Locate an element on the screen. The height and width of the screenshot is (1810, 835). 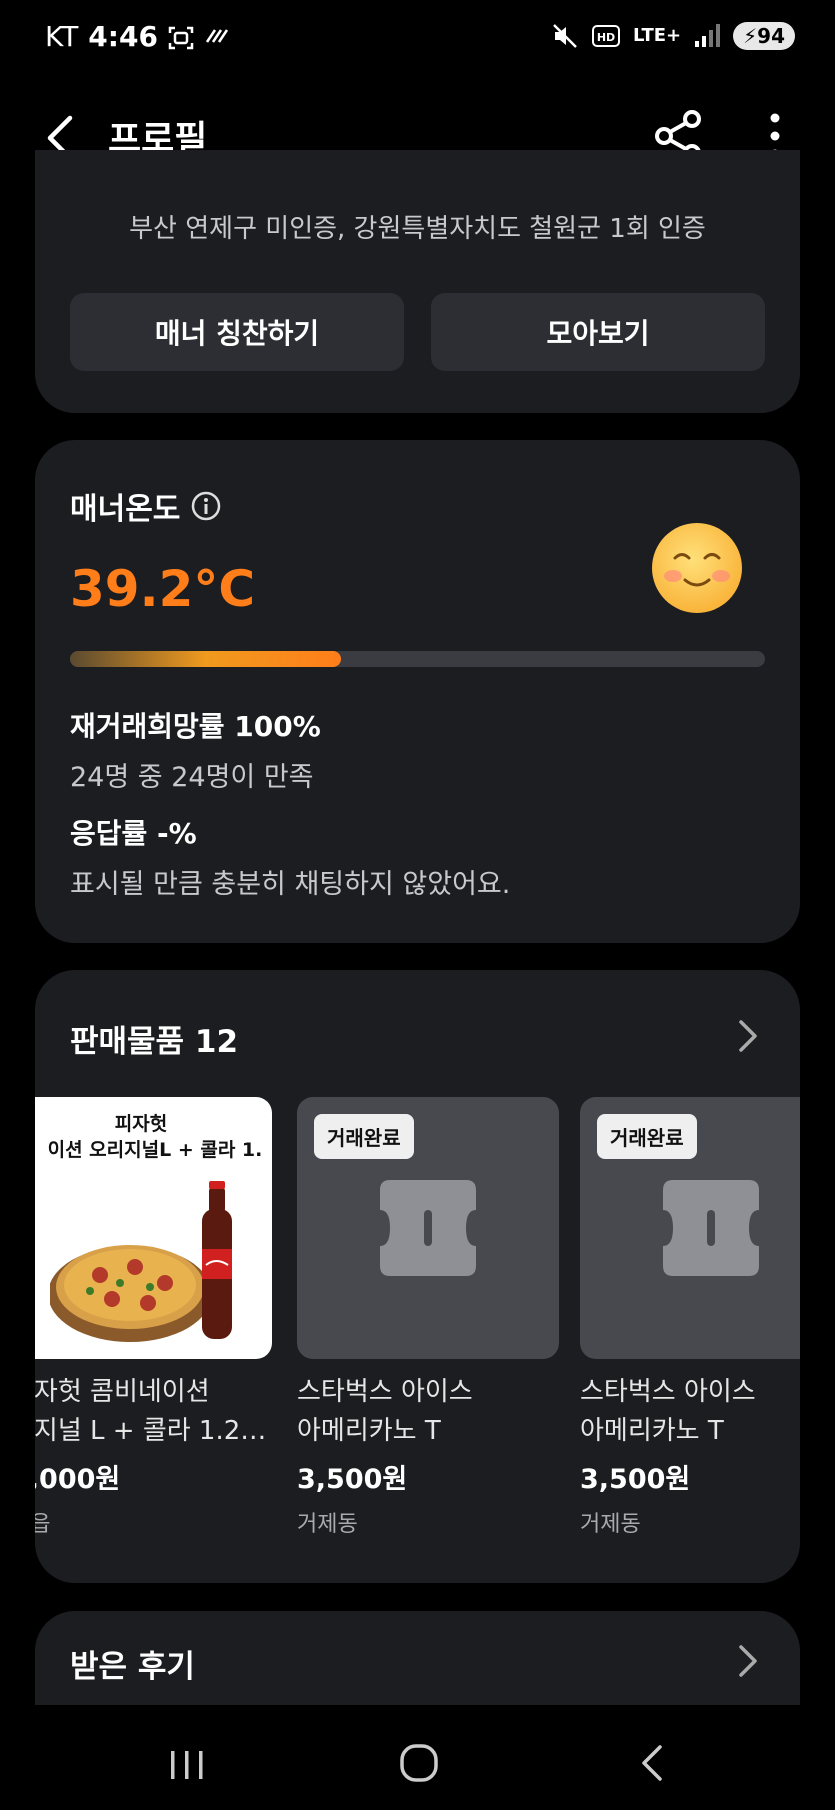
response-rate-label: 응답률 -% is located at coordinates (133, 833).